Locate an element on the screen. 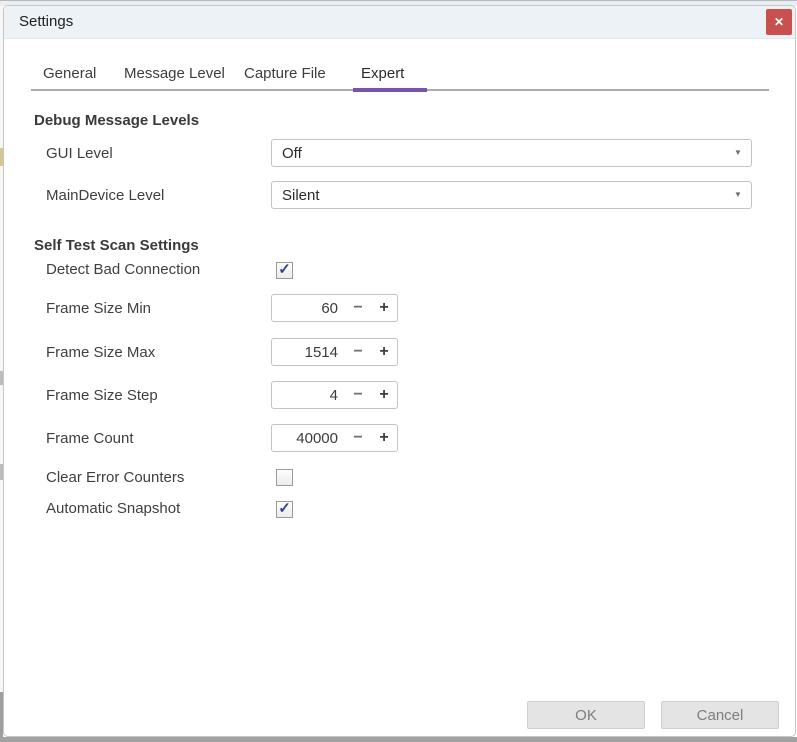 The image size is (797, 742). frame-size-min-decrement-button: − is located at coordinates (358, 308).